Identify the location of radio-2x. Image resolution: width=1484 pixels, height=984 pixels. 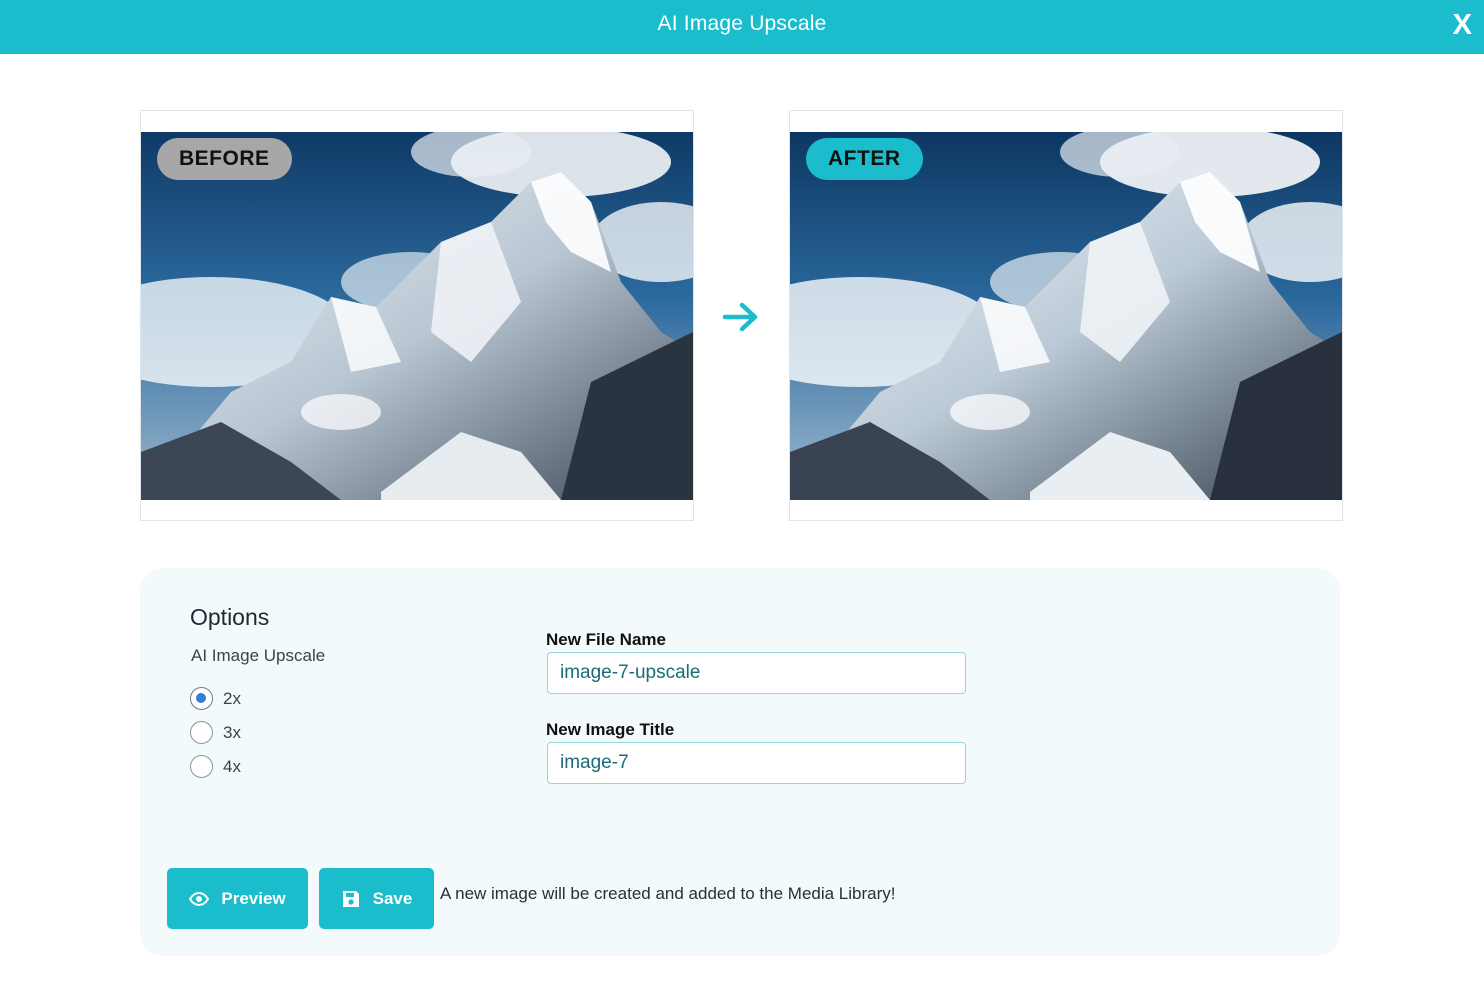
(201, 698).